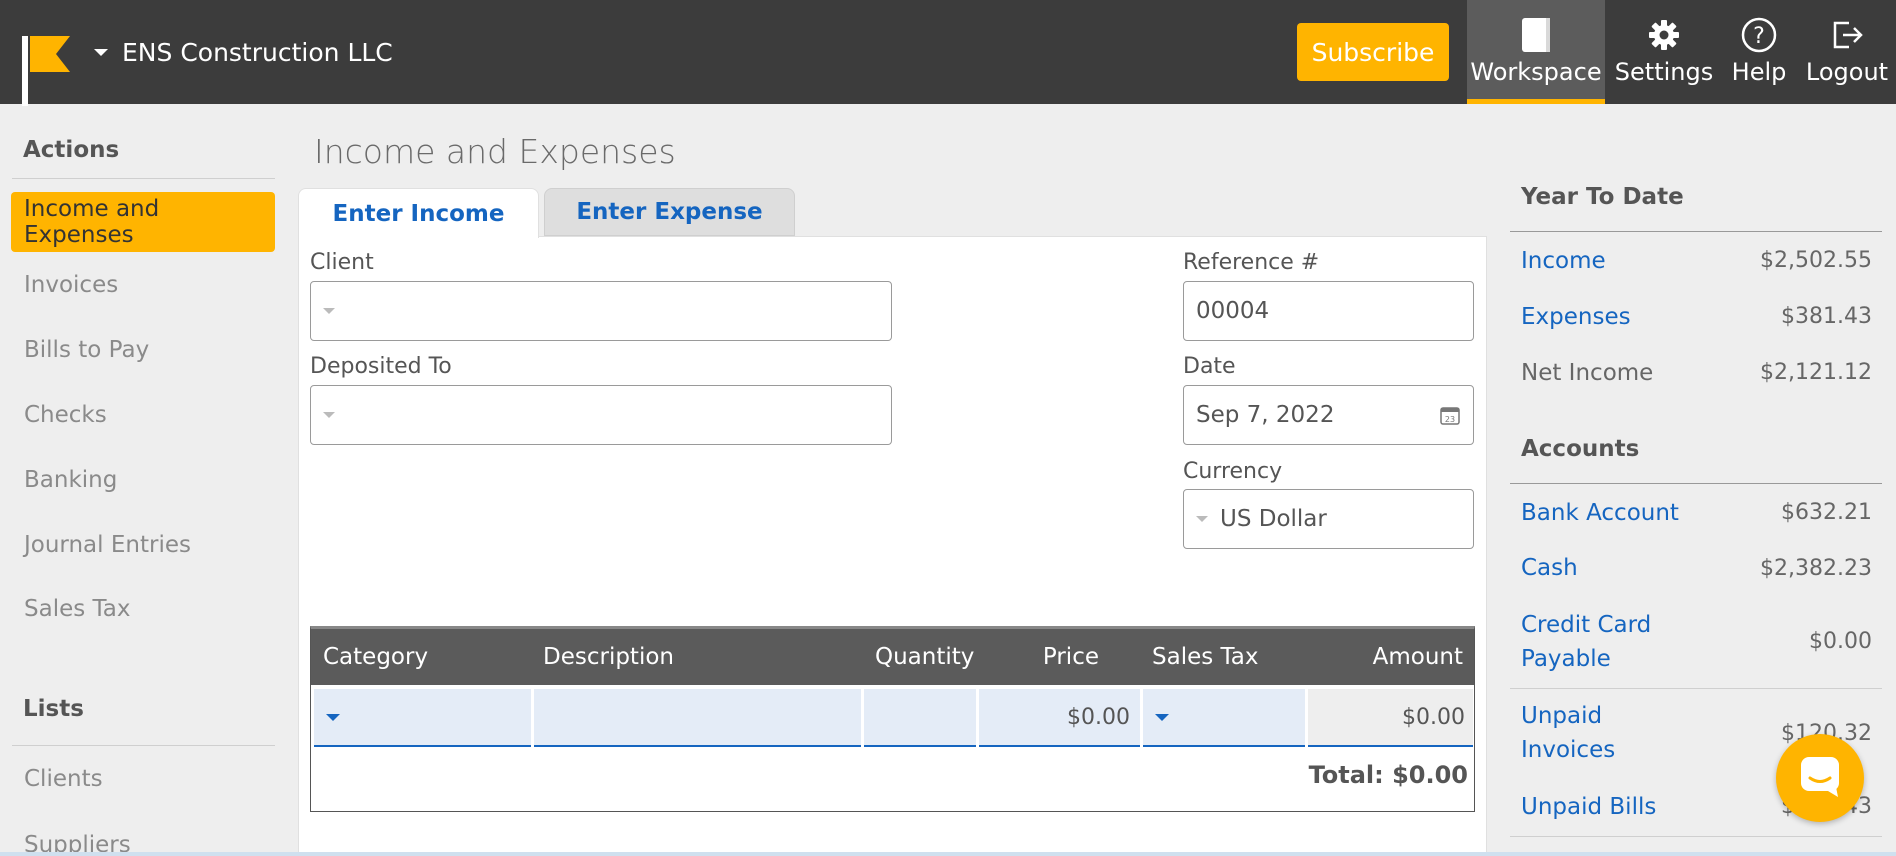 The height and width of the screenshot is (856, 1896). What do you see at coordinates (495, 151) in the screenshot?
I see `page-title: Income and Expenses` at bounding box center [495, 151].